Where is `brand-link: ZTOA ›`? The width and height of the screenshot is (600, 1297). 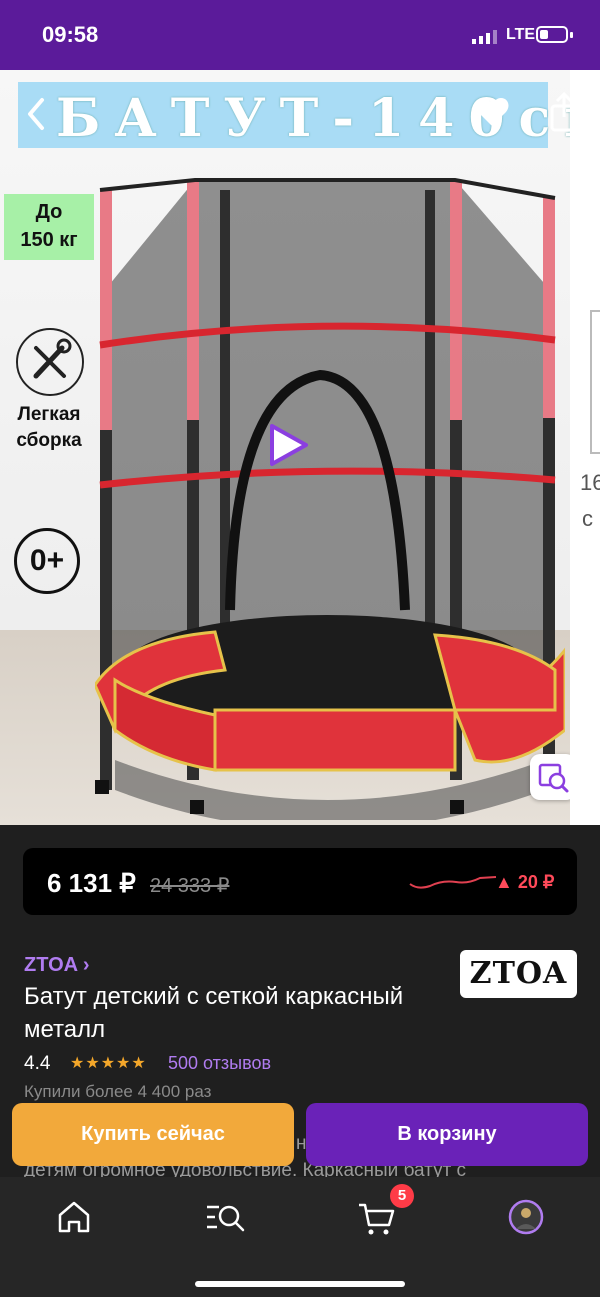 brand-link: ZTOA › is located at coordinates (57, 965).